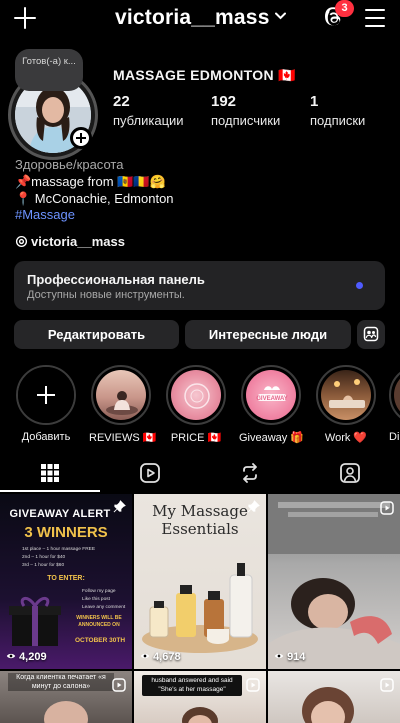  Describe the element at coordinates (148, 110) in the screenshot. I see `stat-posts: 22 публикации` at that location.